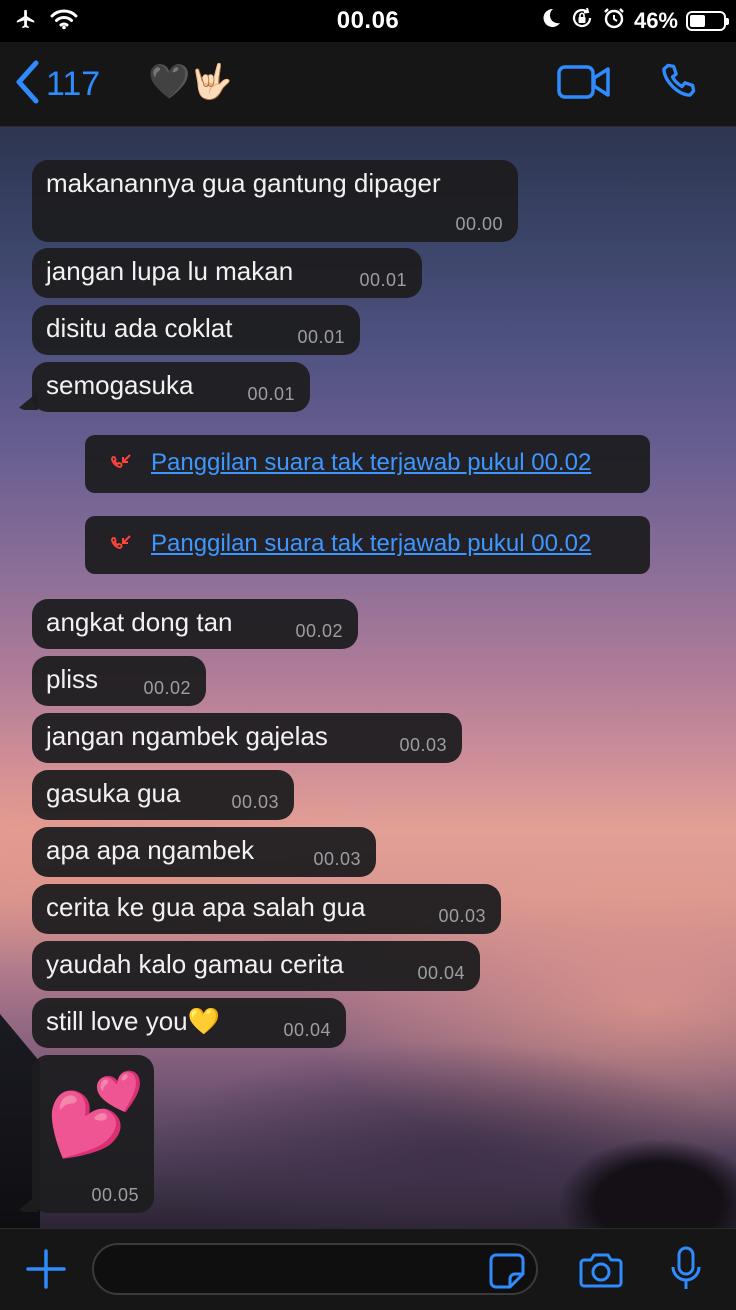  I want to click on message-bubble: angkat dong tan 00.02, so click(195, 624).